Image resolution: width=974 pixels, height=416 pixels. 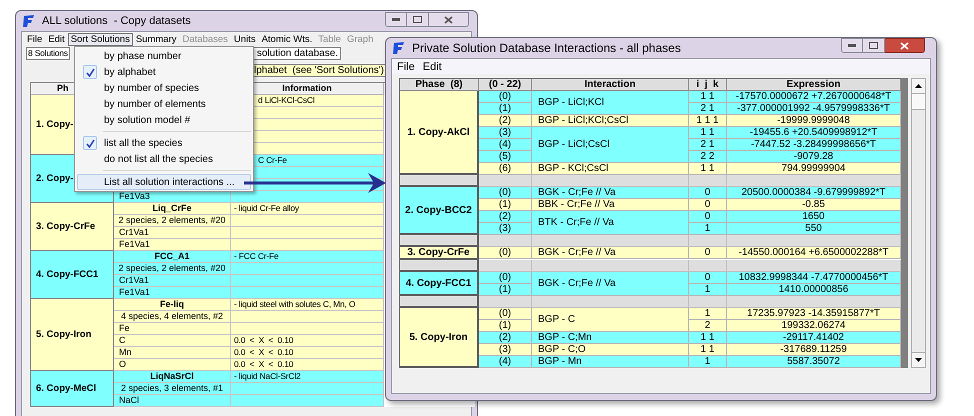 What do you see at coordinates (287, 39) in the screenshot?
I see `menu-item: Atomic Wts.` at bounding box center [287, 39].